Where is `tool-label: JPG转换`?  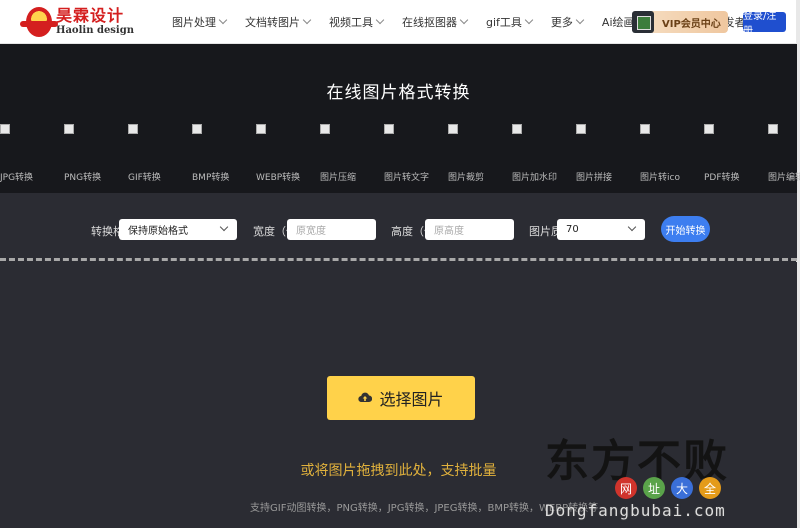 tool-label: JPG转换 is located at coordinates (17, 178).